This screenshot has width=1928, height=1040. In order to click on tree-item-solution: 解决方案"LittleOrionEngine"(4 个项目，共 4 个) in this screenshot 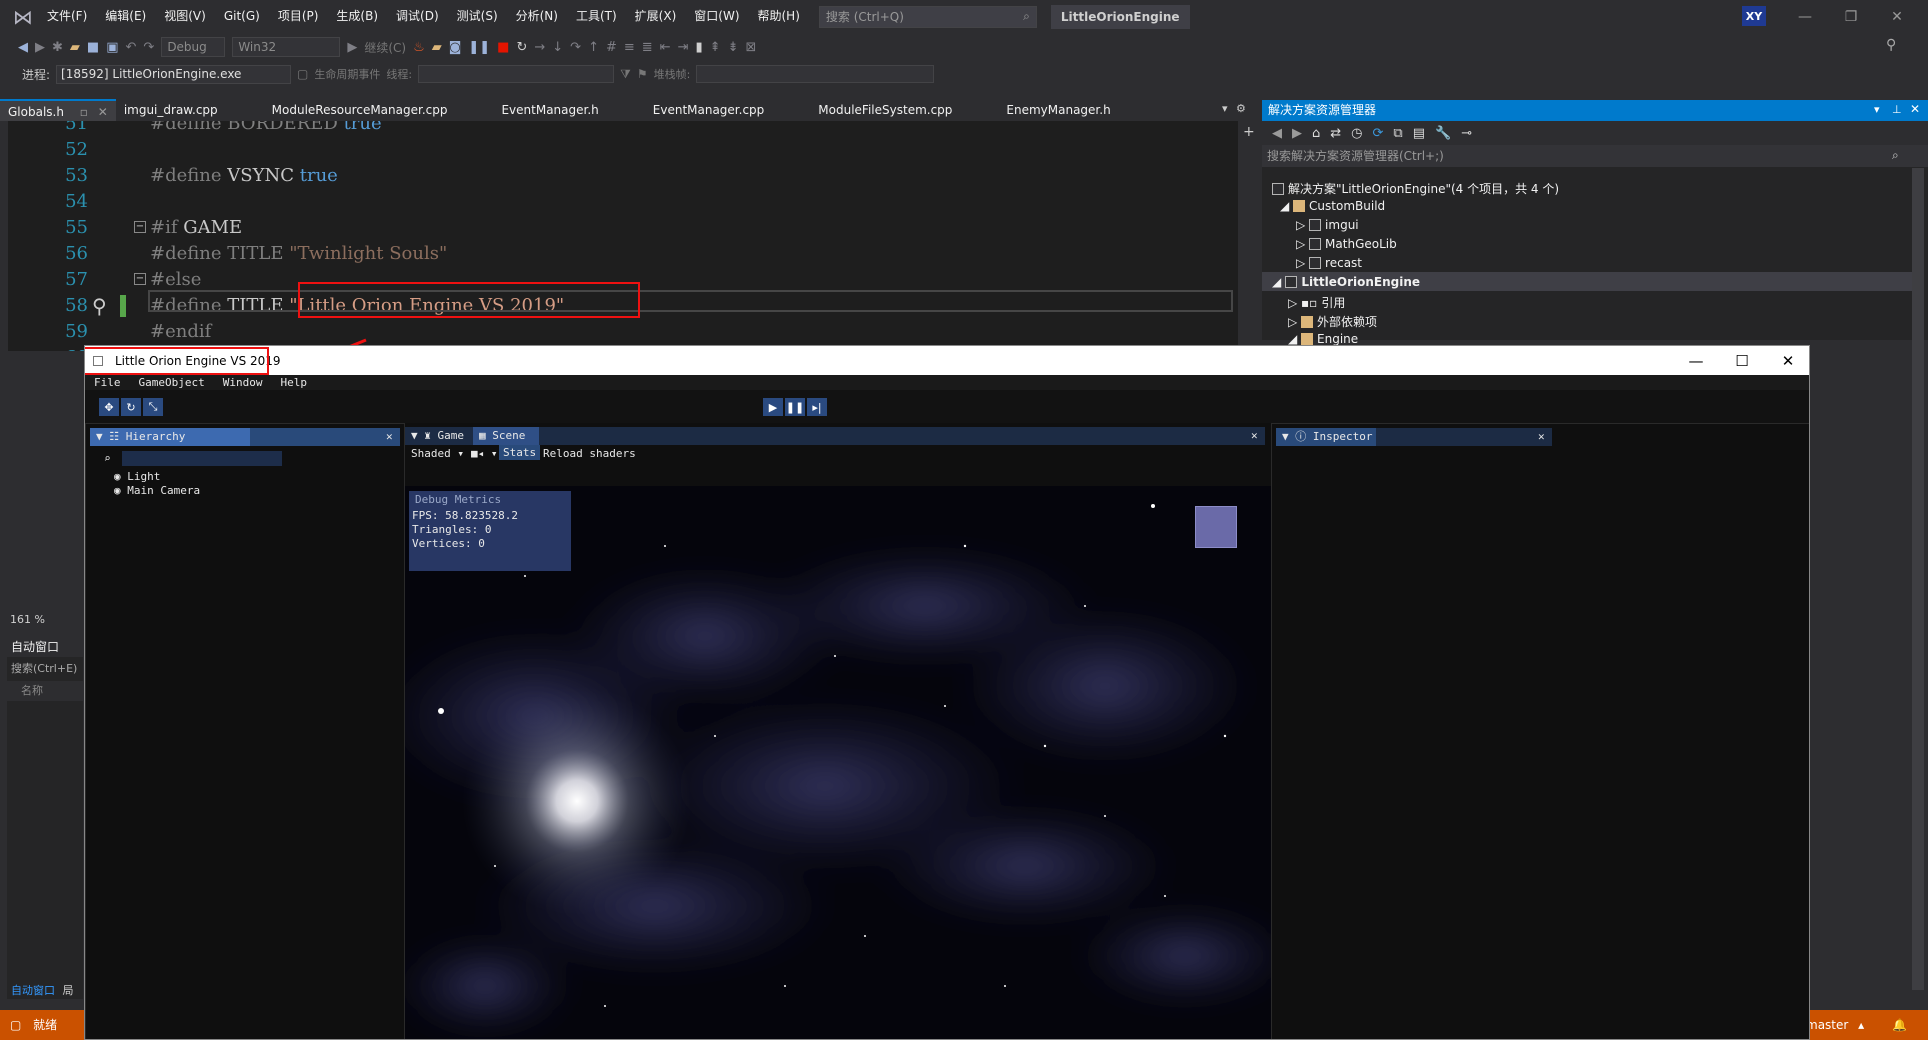, I will do `click(1415, 188)`.